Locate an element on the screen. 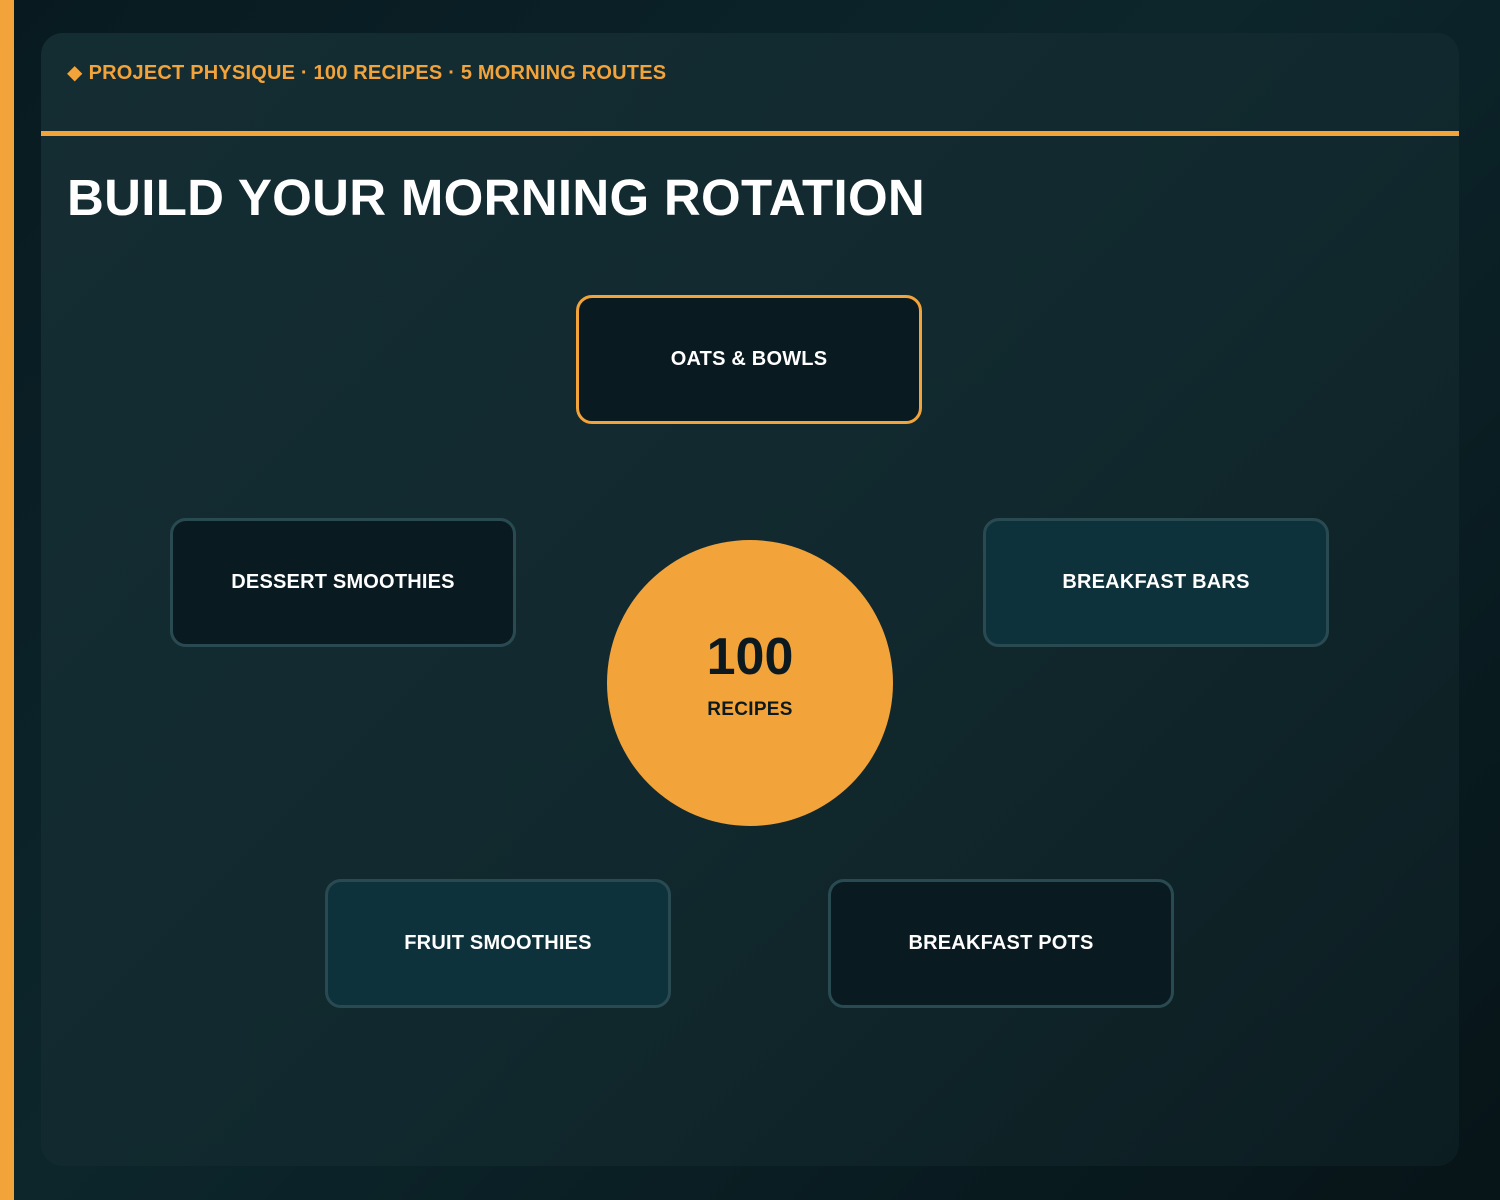 The height and width of the screenshot is (1200, 1500). route-node-breakfast-bars: BREAKFAST BARS is located at coordinates (1156, 582).